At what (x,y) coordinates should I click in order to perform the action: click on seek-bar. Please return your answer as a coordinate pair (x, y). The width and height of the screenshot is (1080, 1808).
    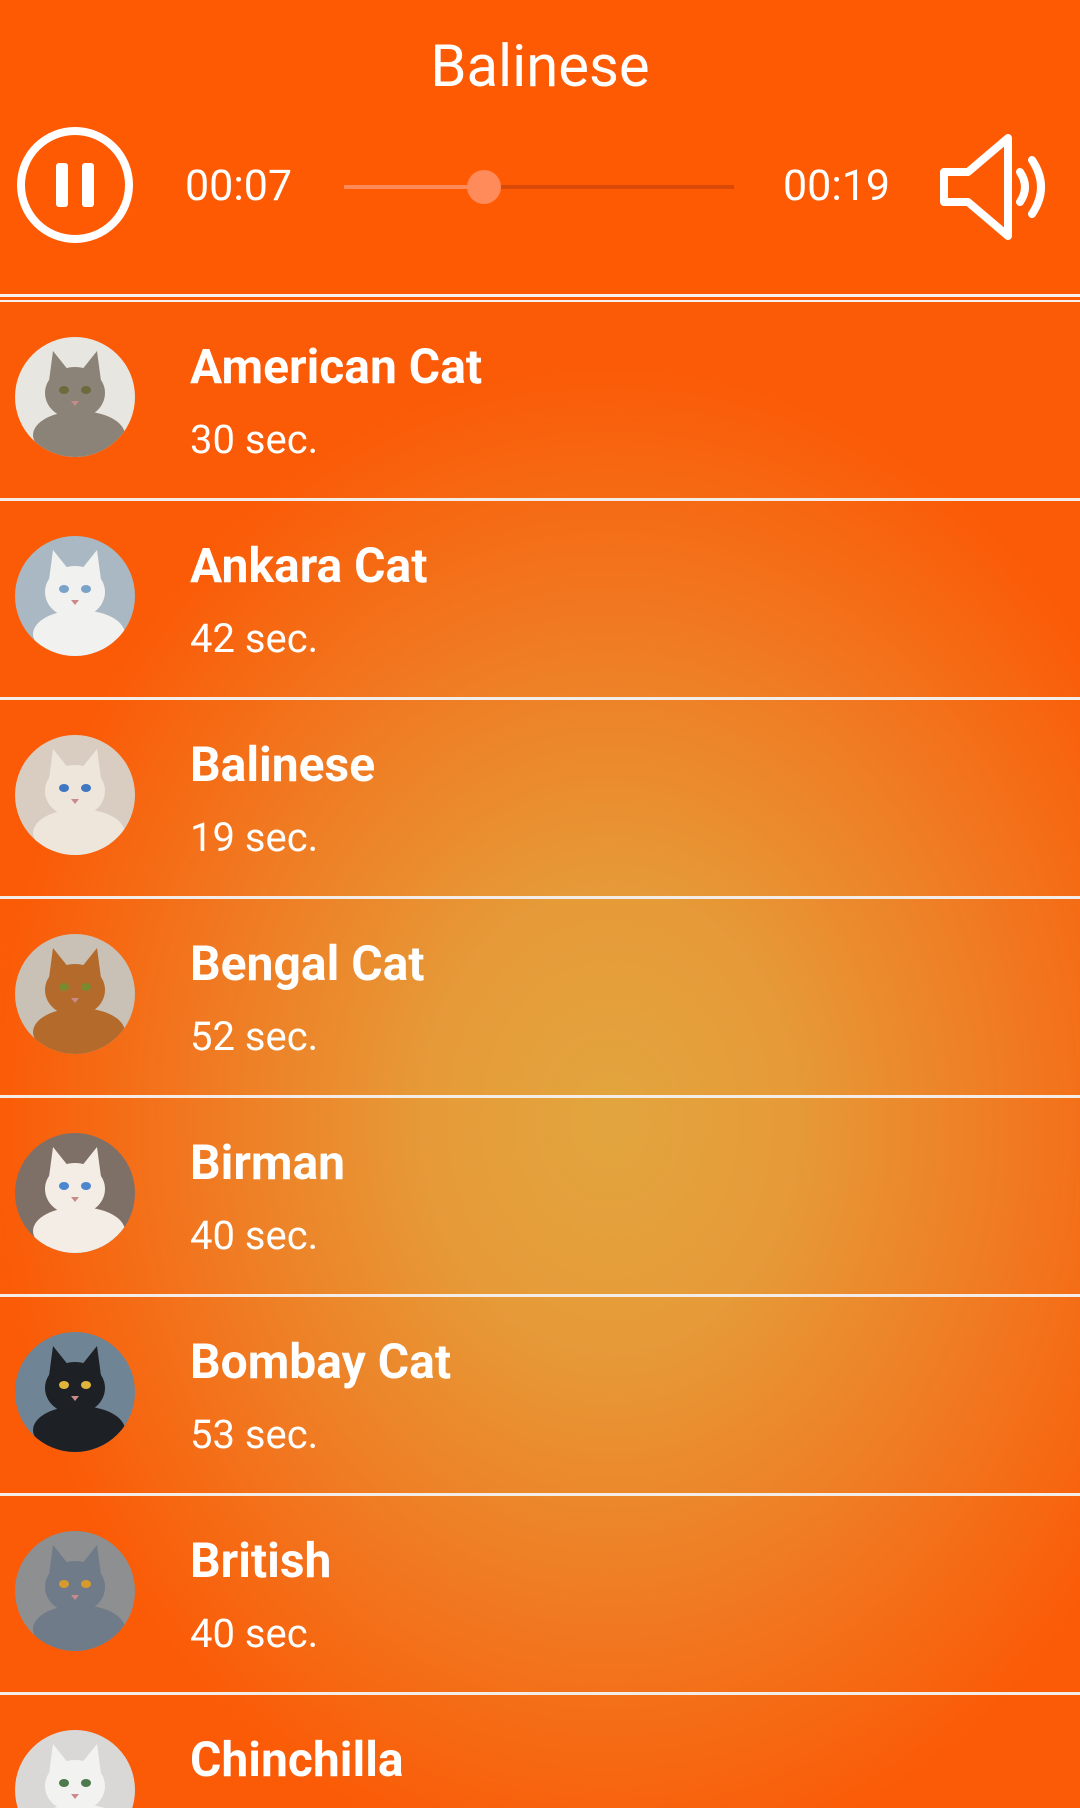
    Looking at the image, I should click on (539, 187).